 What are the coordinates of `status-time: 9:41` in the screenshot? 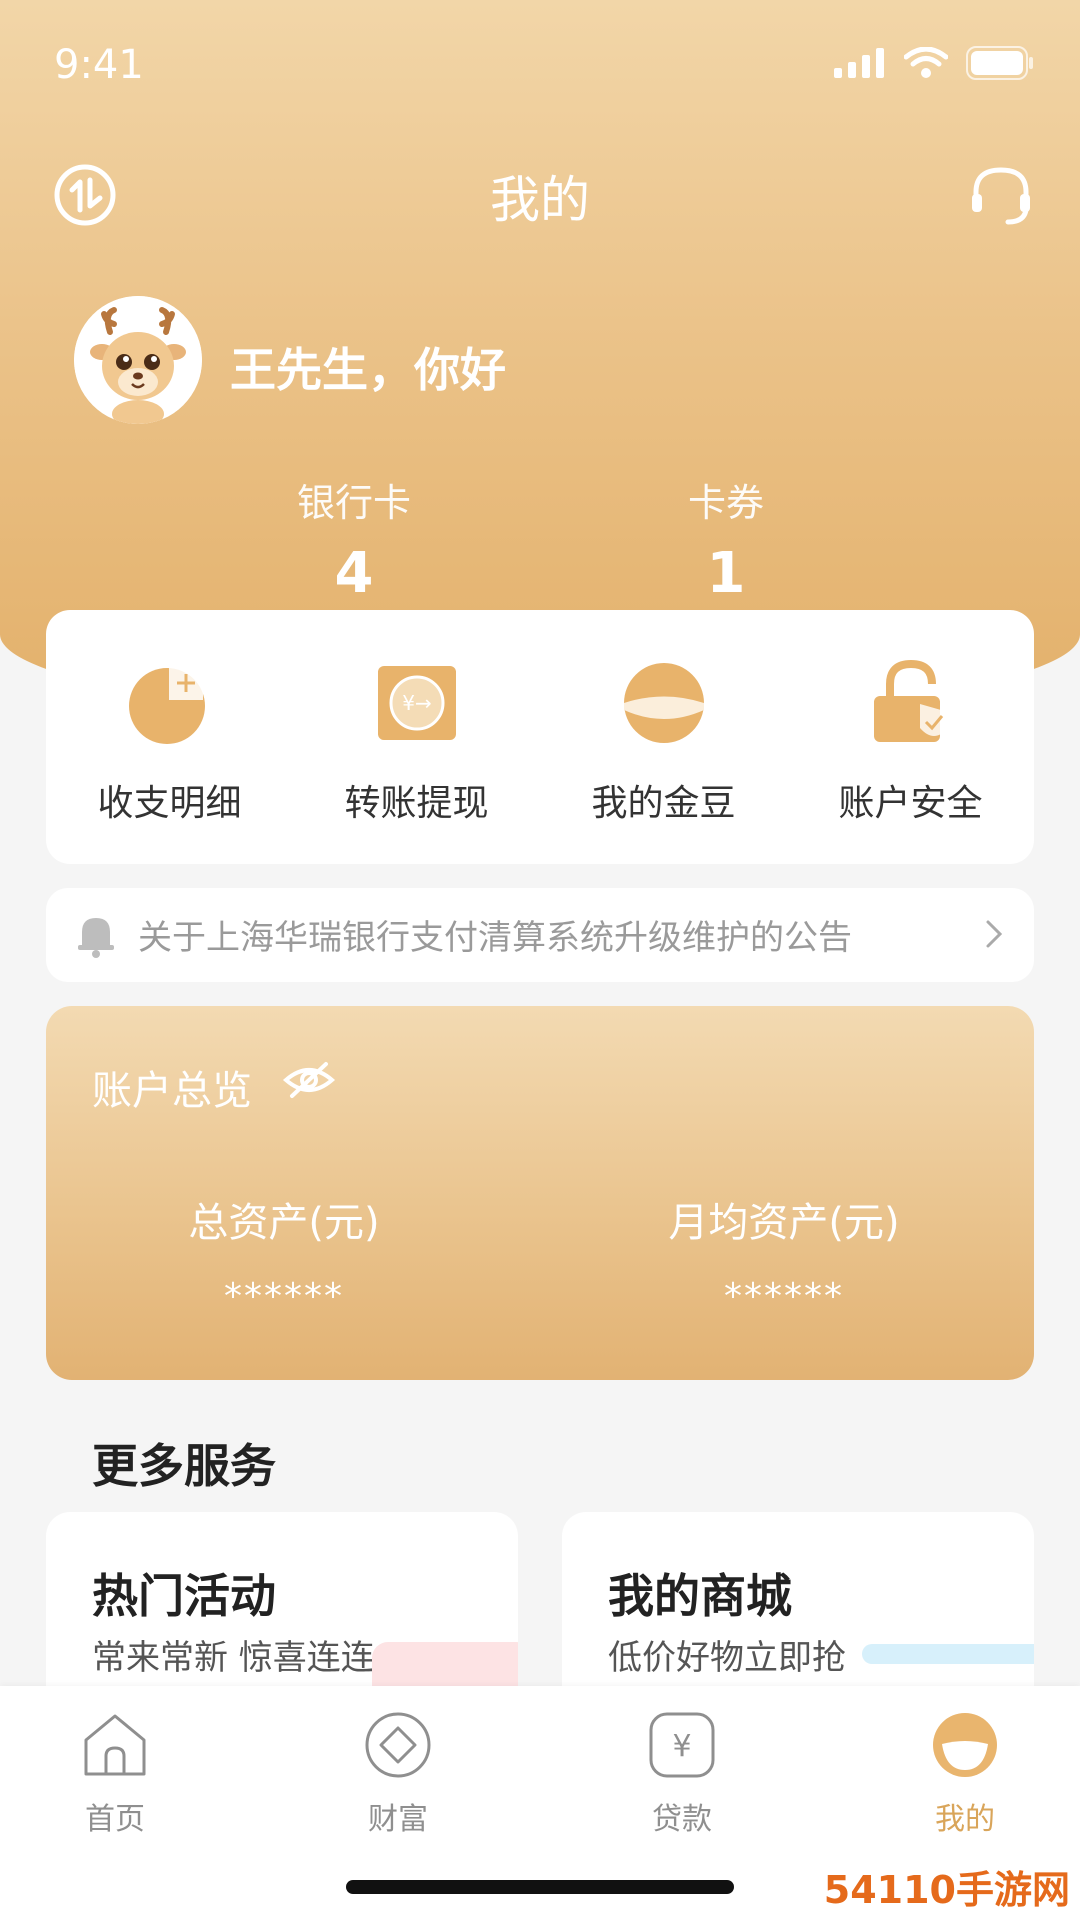 It's located at (99, 65).